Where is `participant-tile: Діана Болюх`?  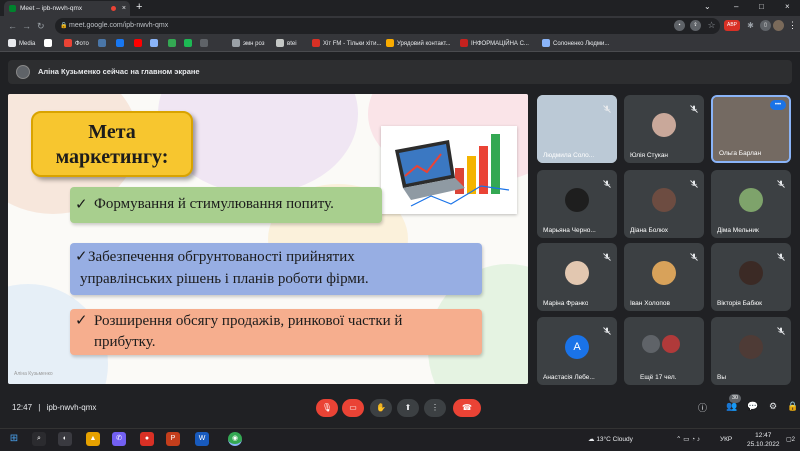
participant-tile: Діана Болюх is located at coordinates (664, 204).